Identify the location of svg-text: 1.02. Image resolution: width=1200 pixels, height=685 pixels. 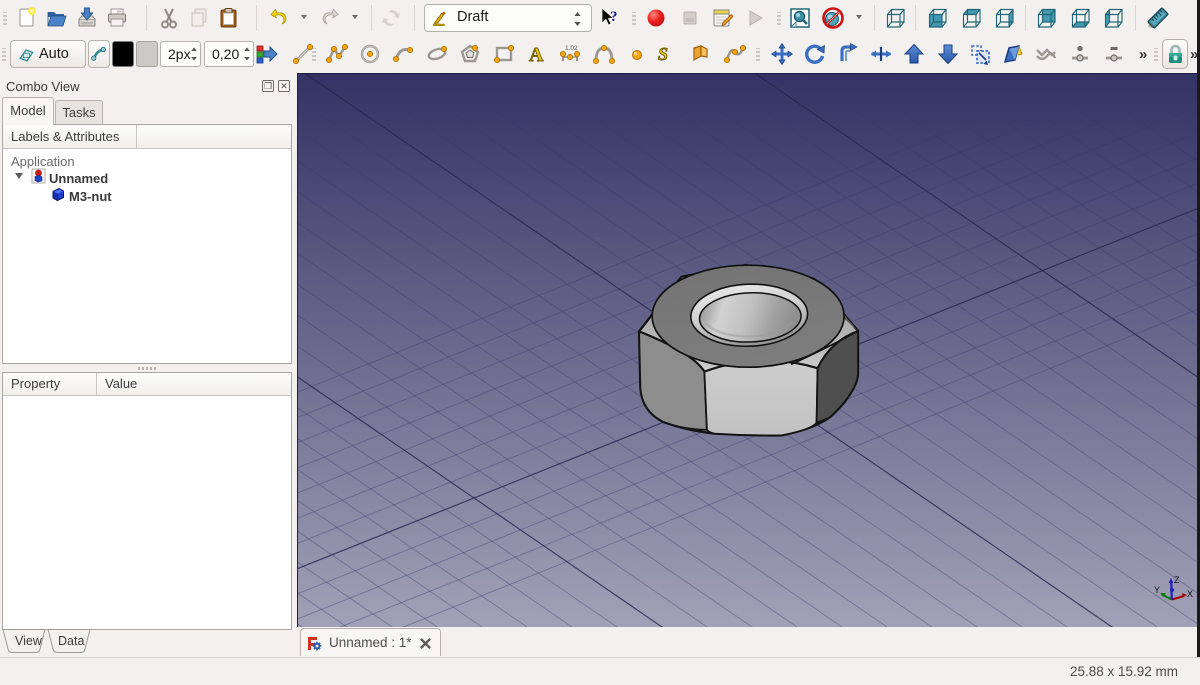
(571, 48).